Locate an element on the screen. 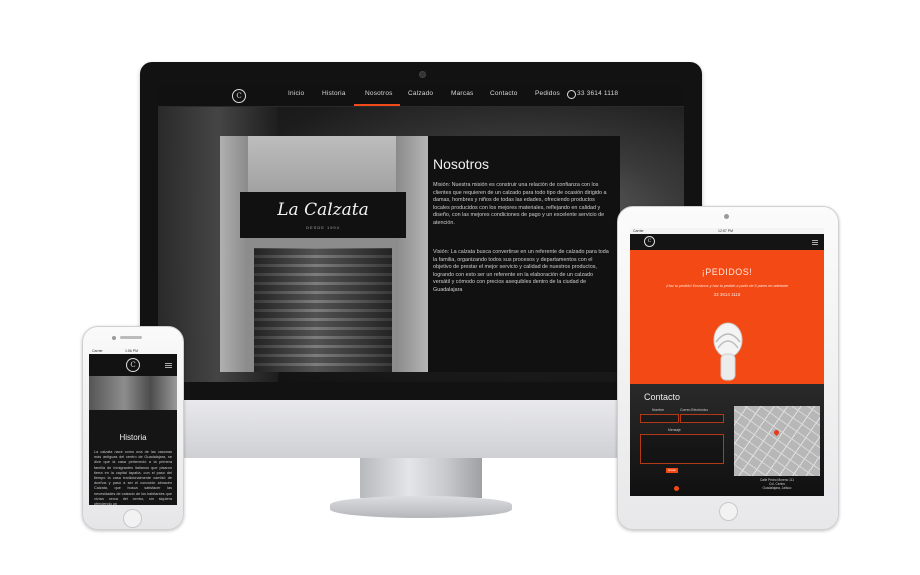 This screenshot has width=920, height=575. pedidos-phone: 33 3614 1118 is located at coordinates (727, 294).